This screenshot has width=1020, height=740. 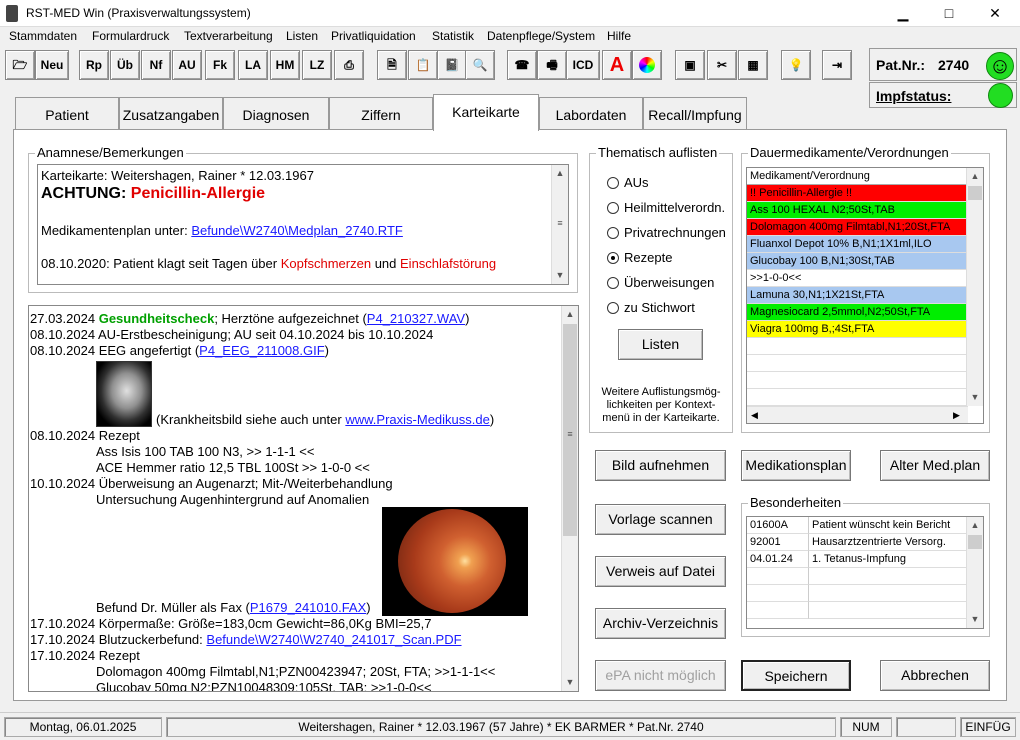 What do you see at coordinates (20, 65) in the screenshot?
I see `open-folder-icon: 🗁` at bounding box center [20, 65].